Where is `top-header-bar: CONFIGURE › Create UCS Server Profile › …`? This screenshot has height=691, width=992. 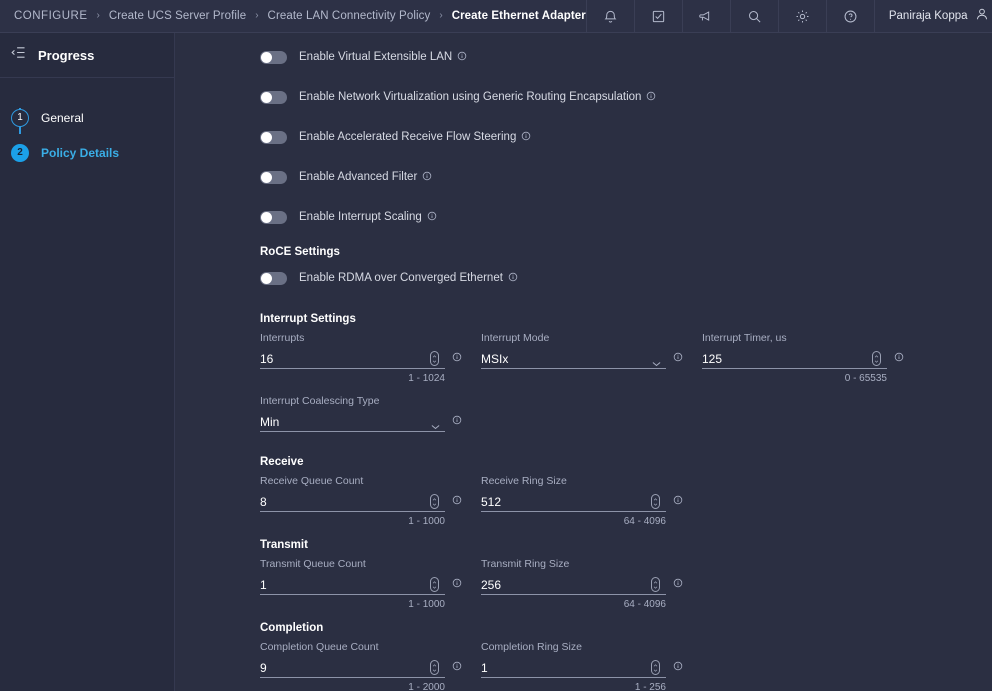
top-header-bar: CONFIGURE › Create UCS Server Profile › … is located at coordinates (496, 16).